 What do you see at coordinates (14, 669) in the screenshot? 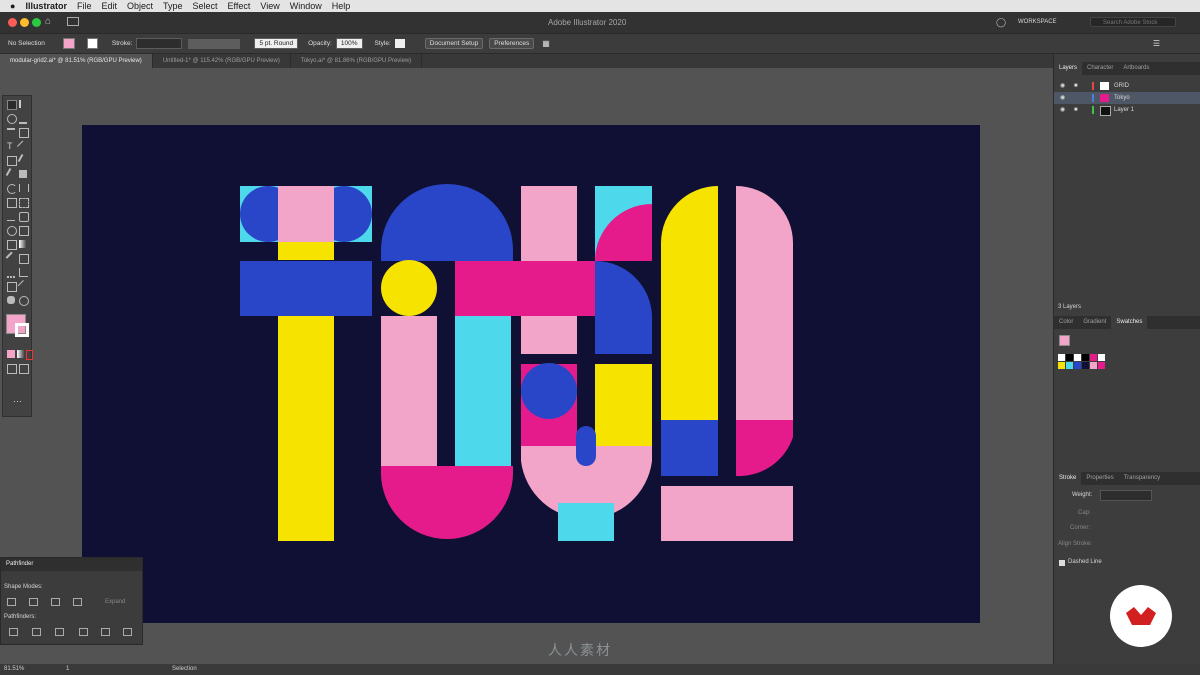
I see `zoom-level: 81.51%` at bounding box center [14, 669].